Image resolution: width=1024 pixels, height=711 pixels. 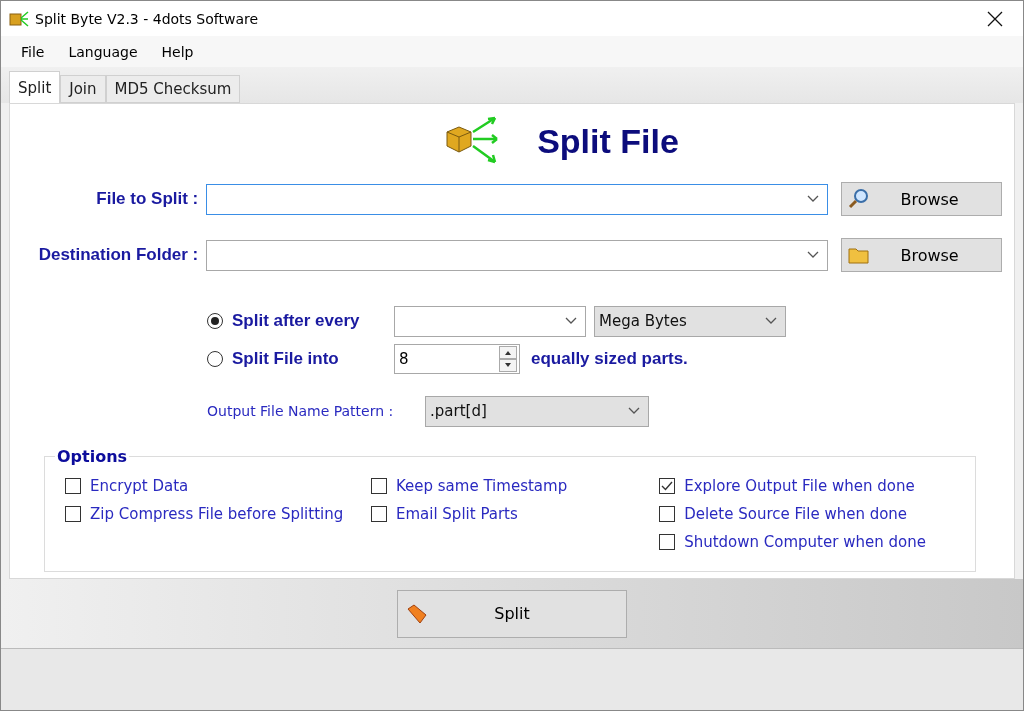 What do you see at coordinates (147, 18) in the screenshot?
I see `window-title: Split Byte V2.3 - 4dots Software` at bounding box center [147, 18].